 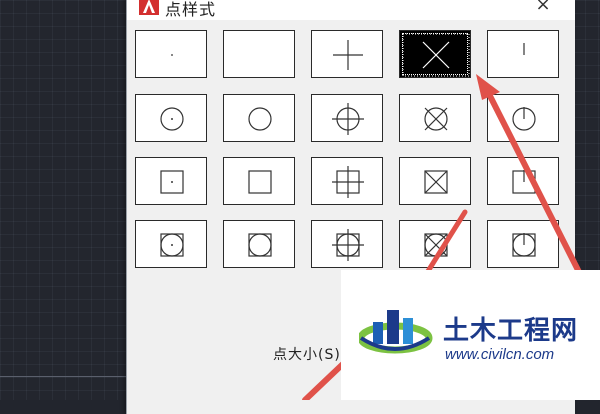 I want to click on watermark: 土木工程网 www.civilcn.com, so click(x=470, y=335).